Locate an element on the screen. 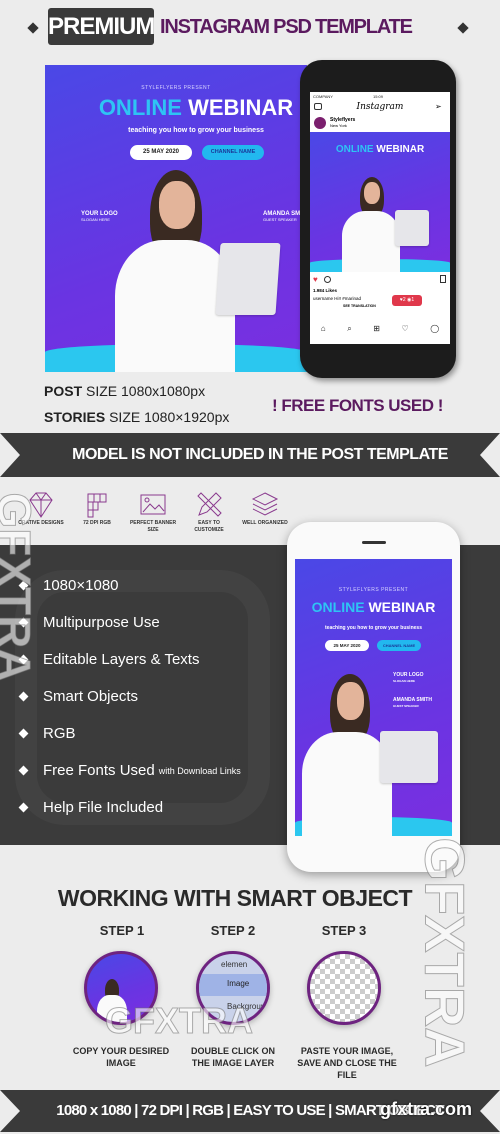  story-headline-accent: ONLINE is located at coordinates (338, 607).